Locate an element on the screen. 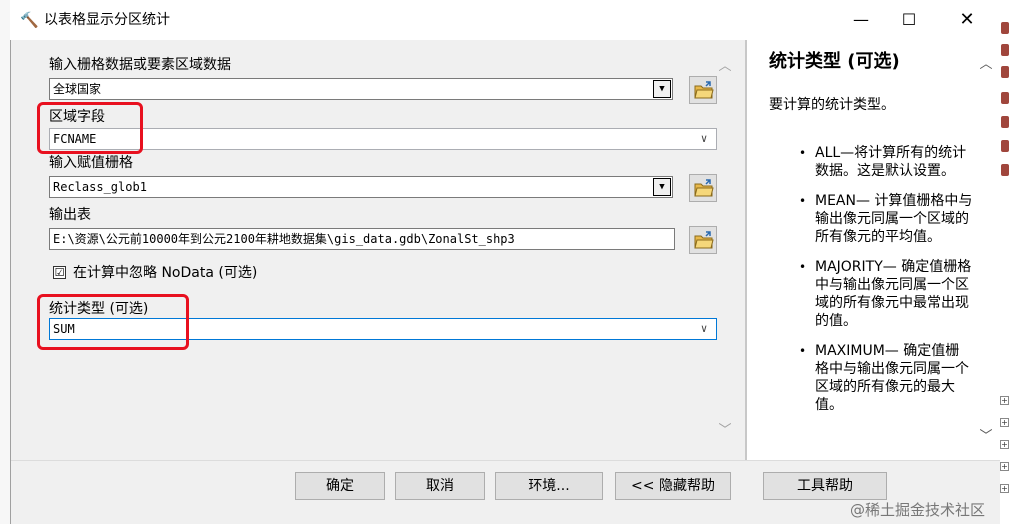 Image resolution: width=1010 pixels, height=524 pixels. cancel-button: 取消 is located at coordinates (440, 486).